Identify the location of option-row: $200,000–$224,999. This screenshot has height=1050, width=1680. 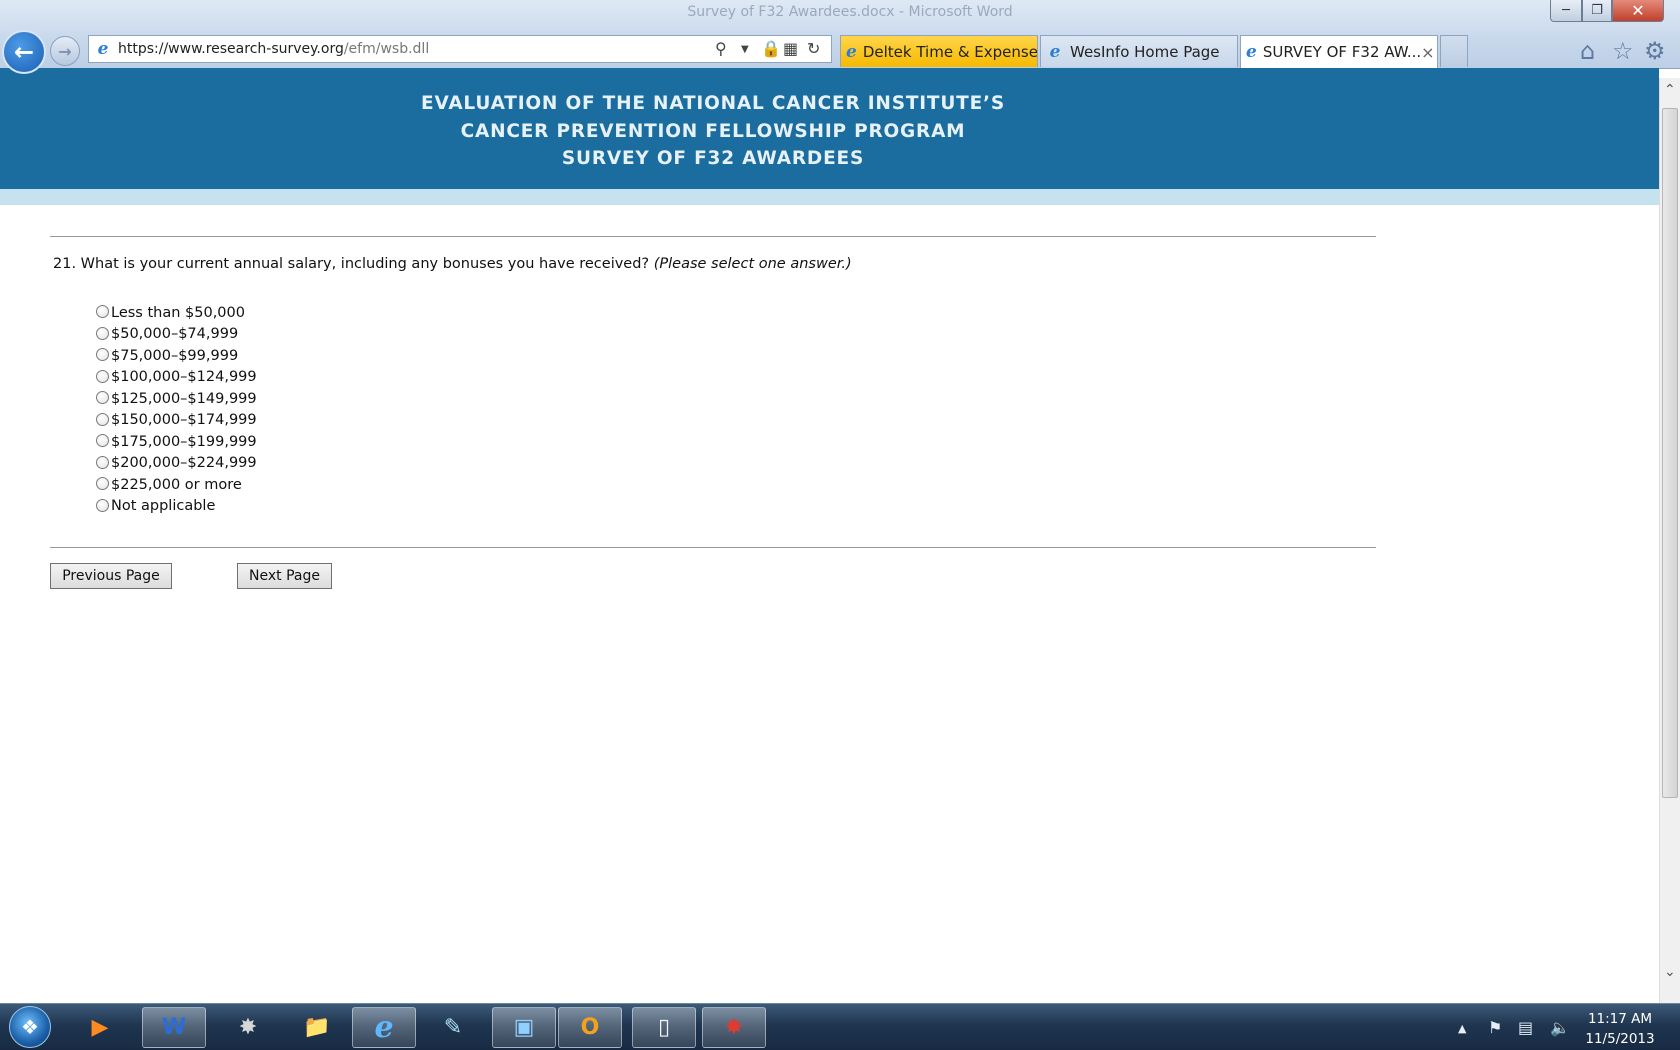
(176, 464).